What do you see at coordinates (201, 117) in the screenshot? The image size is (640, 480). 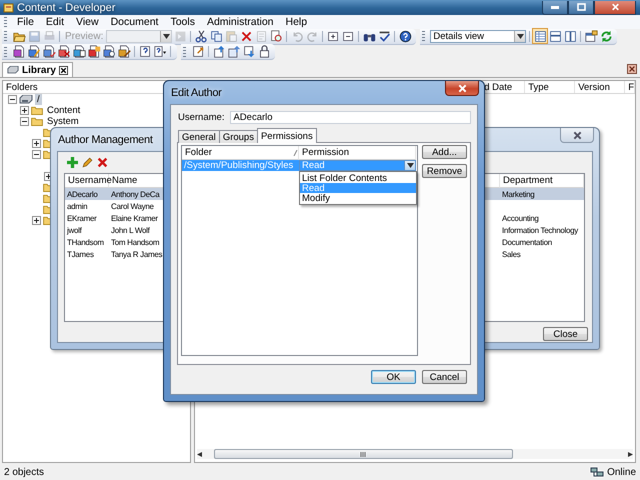 I see `username-label: Username:` at bounding box center [201, 117].